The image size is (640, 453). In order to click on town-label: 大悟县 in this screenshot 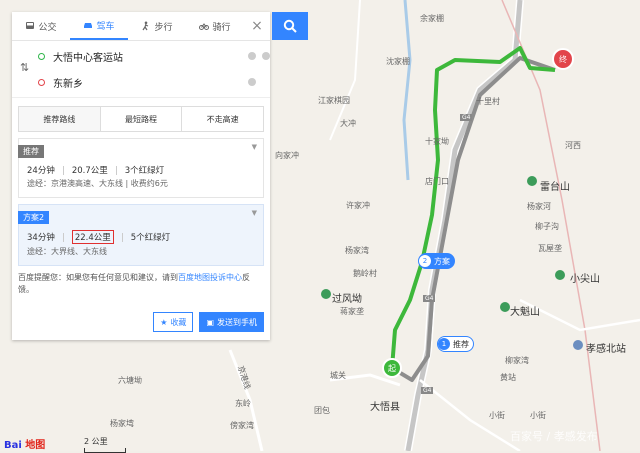, I will do `click(385, 407)`.